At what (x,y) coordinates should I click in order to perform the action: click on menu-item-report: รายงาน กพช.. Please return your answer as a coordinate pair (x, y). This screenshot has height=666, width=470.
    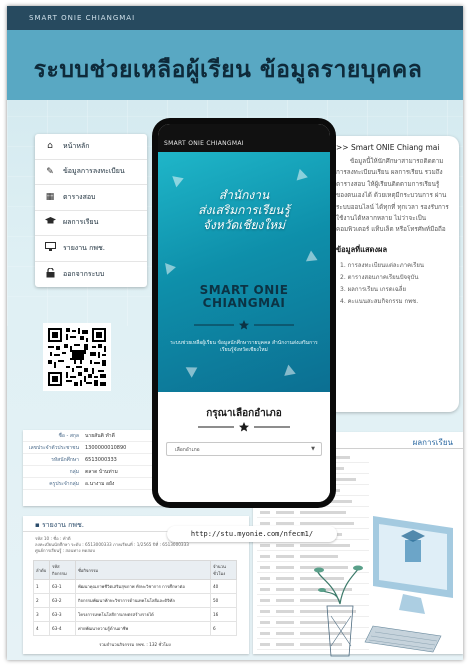
    Looking at the image, I should click on (91, 249).